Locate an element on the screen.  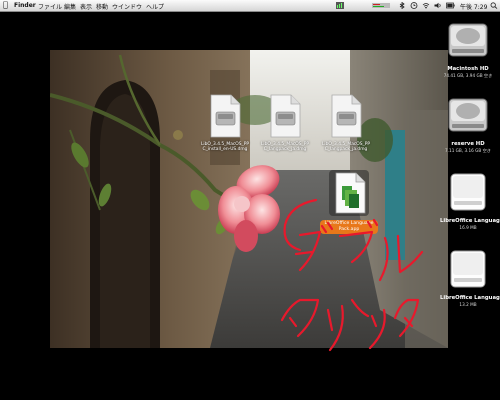
drive-macintosh-hd: Macintosh HD 74.41 GB, 3.94 GB 空き is located at coordinates (468, 48).